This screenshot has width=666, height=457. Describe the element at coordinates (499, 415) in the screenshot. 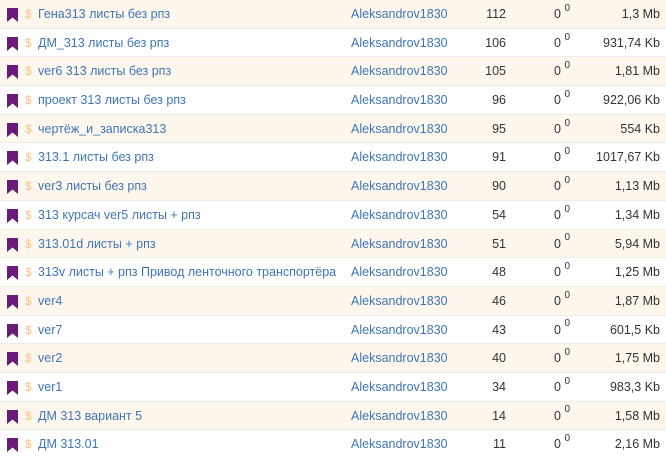

I see `download-count: 14` at that location.